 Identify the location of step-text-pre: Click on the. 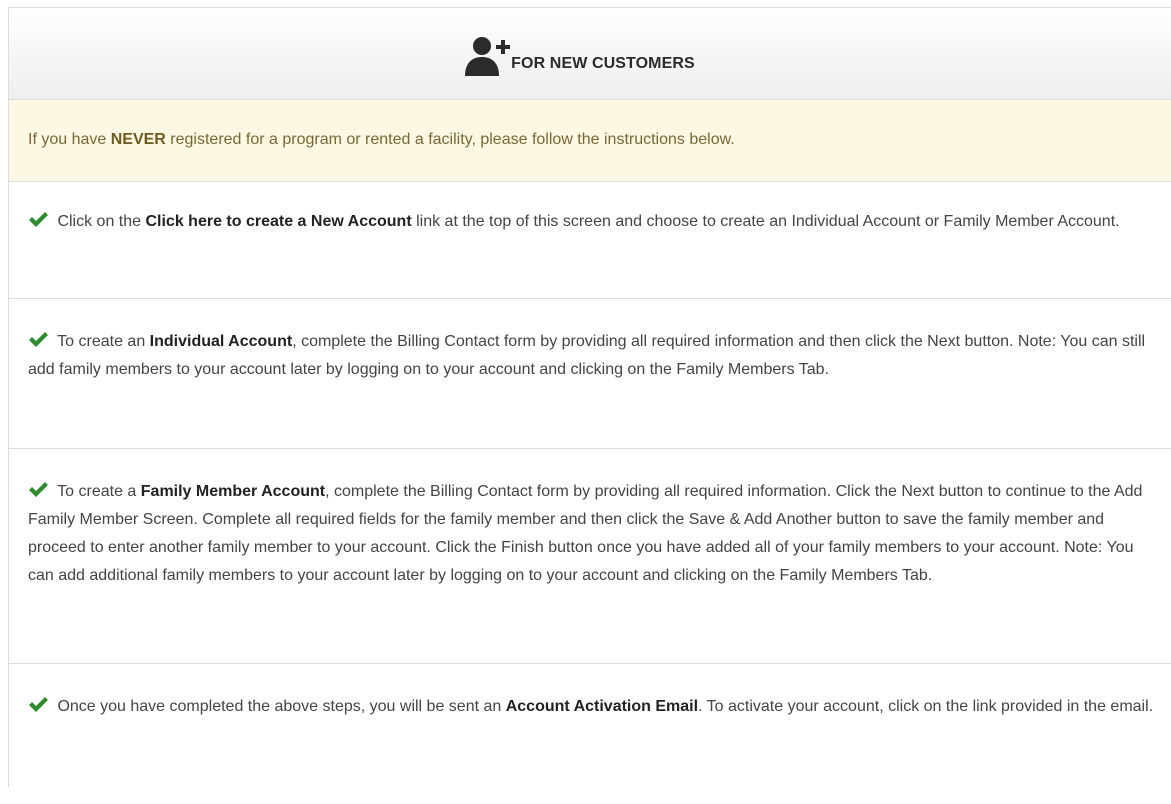
(99, 221).